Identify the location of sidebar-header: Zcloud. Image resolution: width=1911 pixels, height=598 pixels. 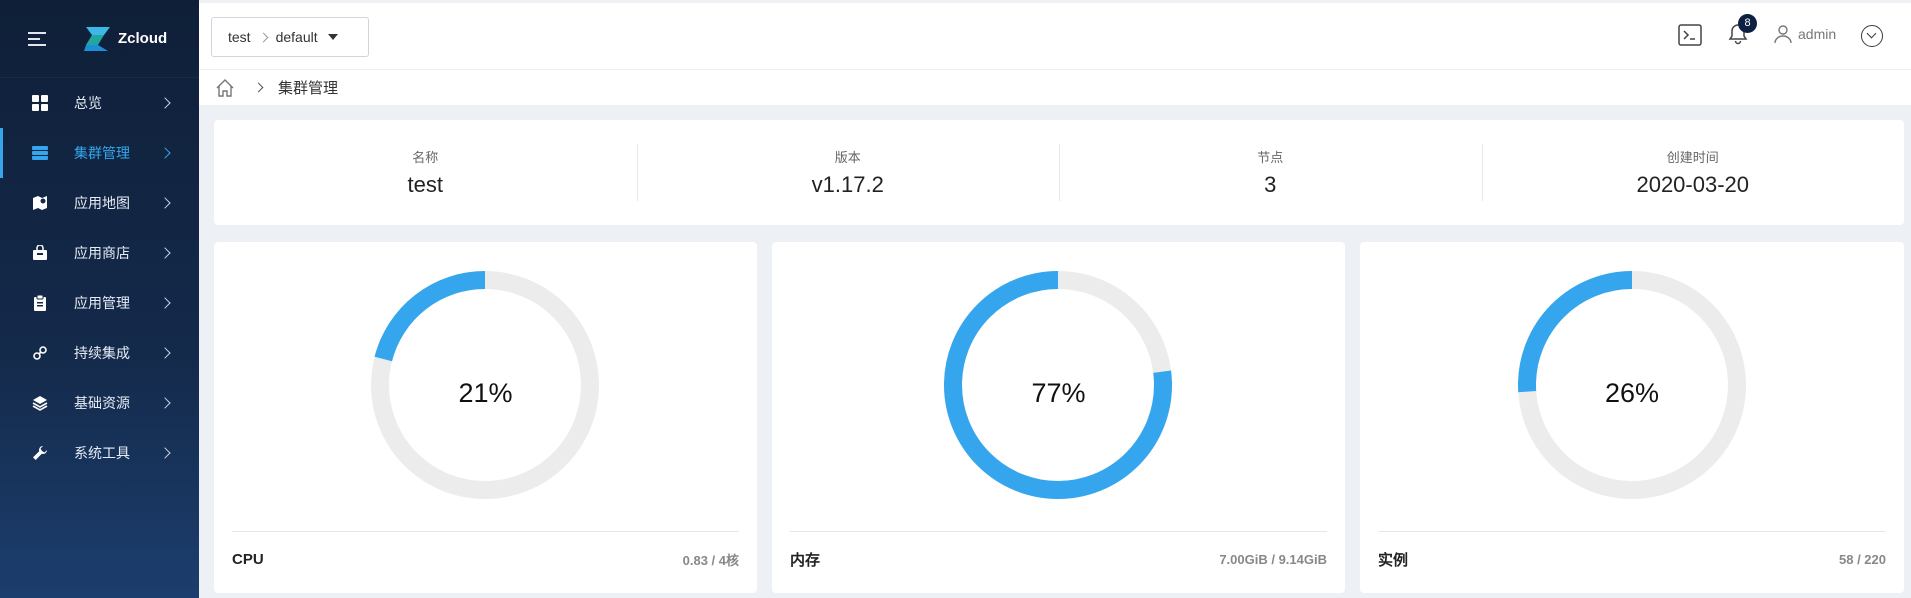
(99, 39).